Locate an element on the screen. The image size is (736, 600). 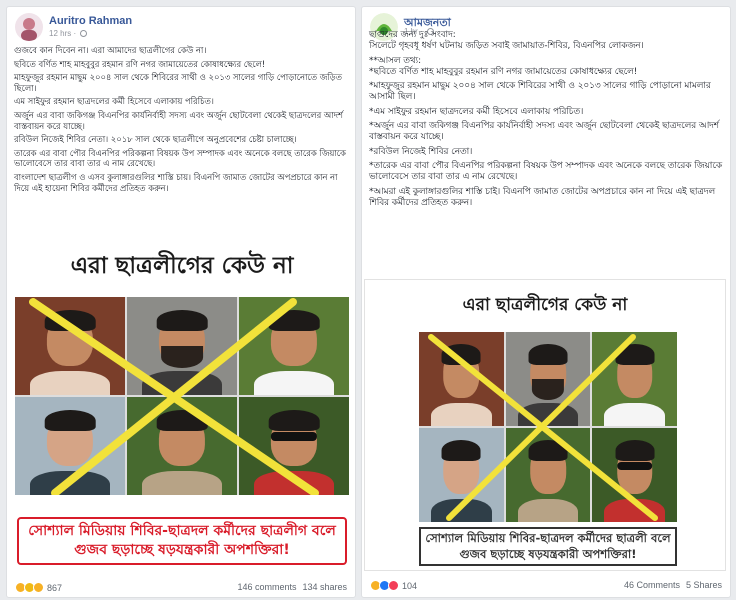
love-reaction-icon is located at coordinates (393, 586).